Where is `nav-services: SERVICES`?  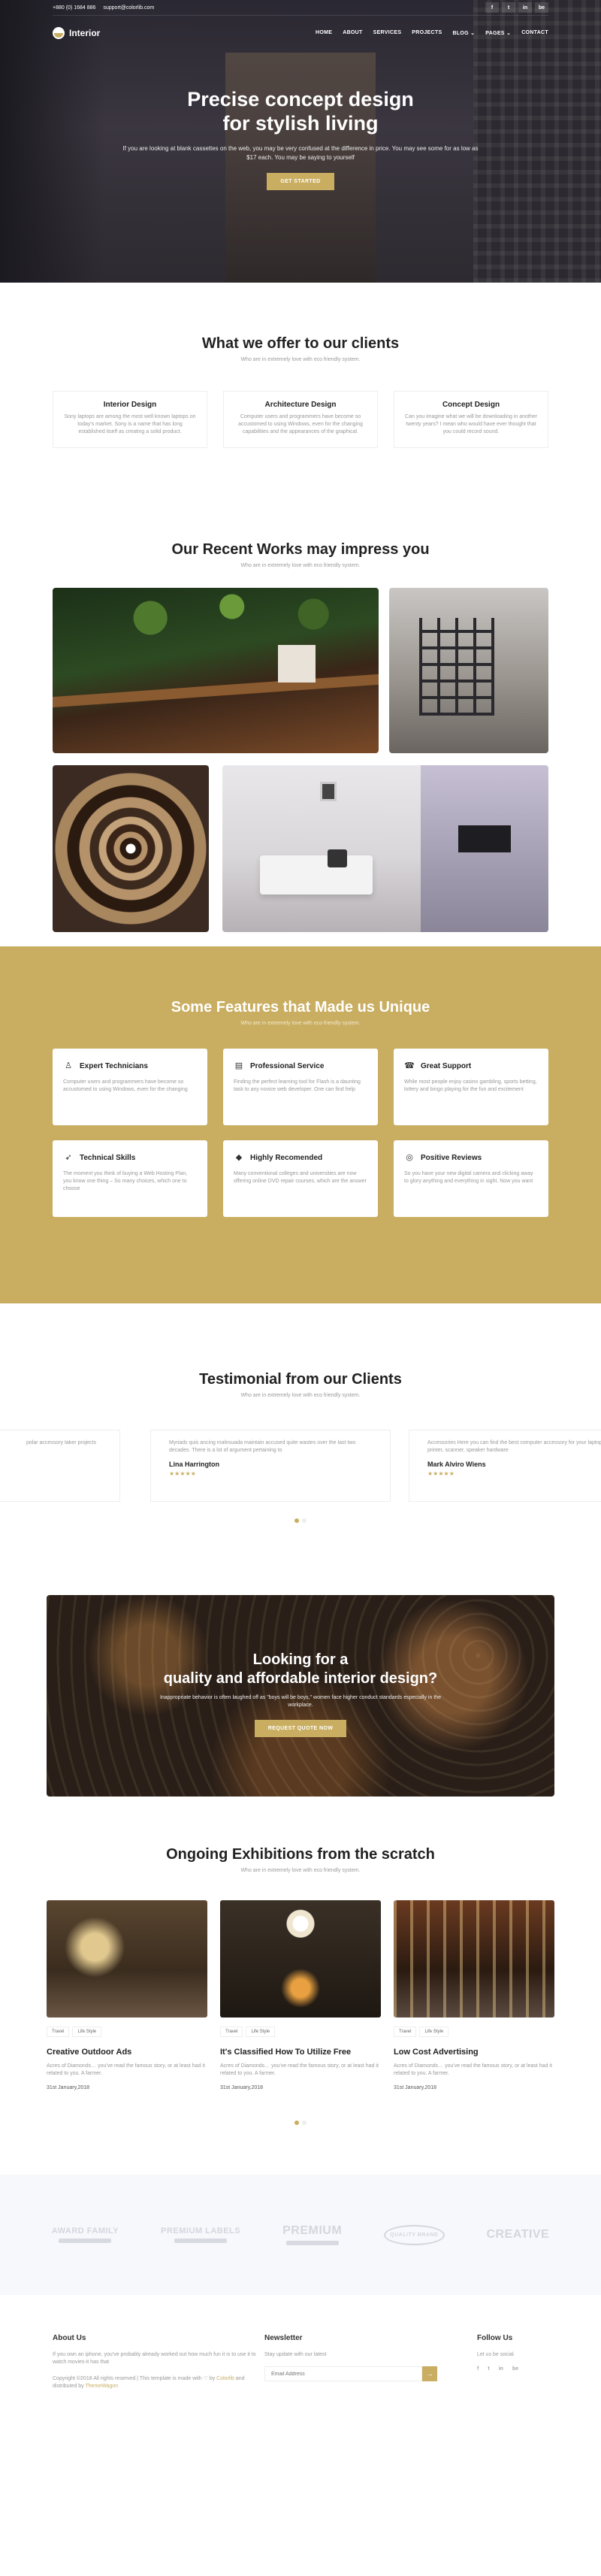 nav-services: SERVICES is located at coordinates (387, 33).